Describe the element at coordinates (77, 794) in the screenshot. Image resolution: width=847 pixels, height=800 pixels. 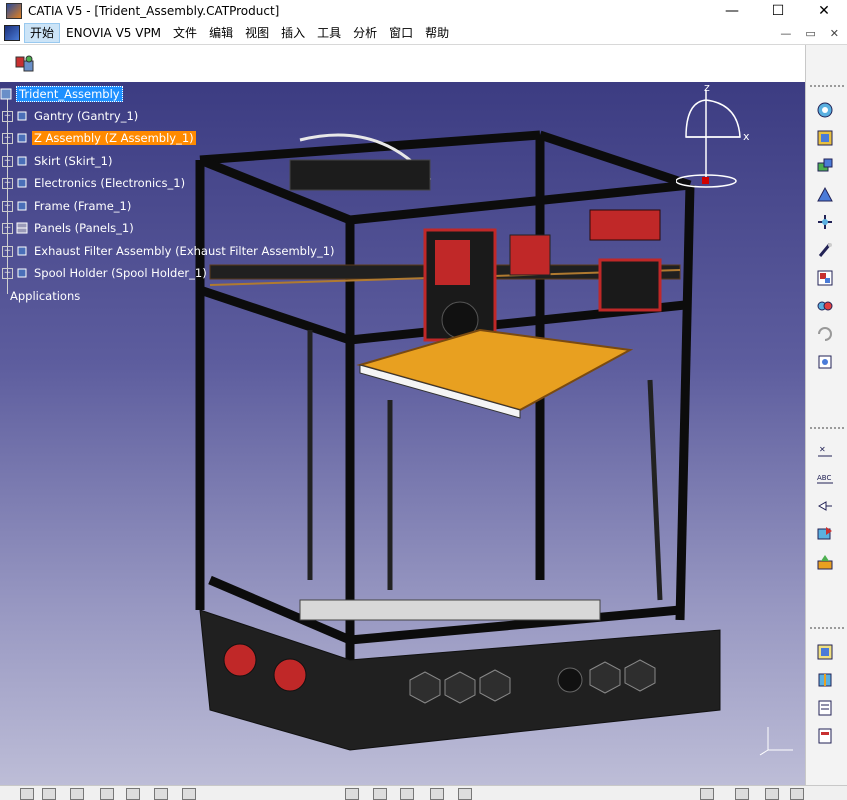
I see `save-icon` at that location.